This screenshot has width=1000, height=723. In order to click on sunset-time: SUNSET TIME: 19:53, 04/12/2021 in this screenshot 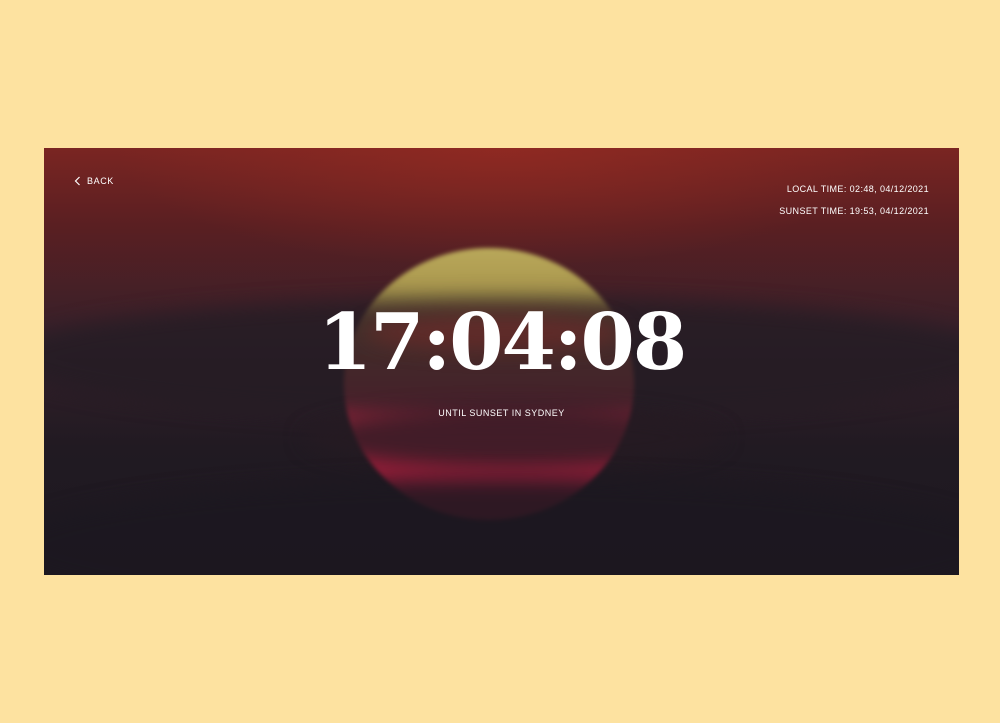, I will do `click(854, 211)`.